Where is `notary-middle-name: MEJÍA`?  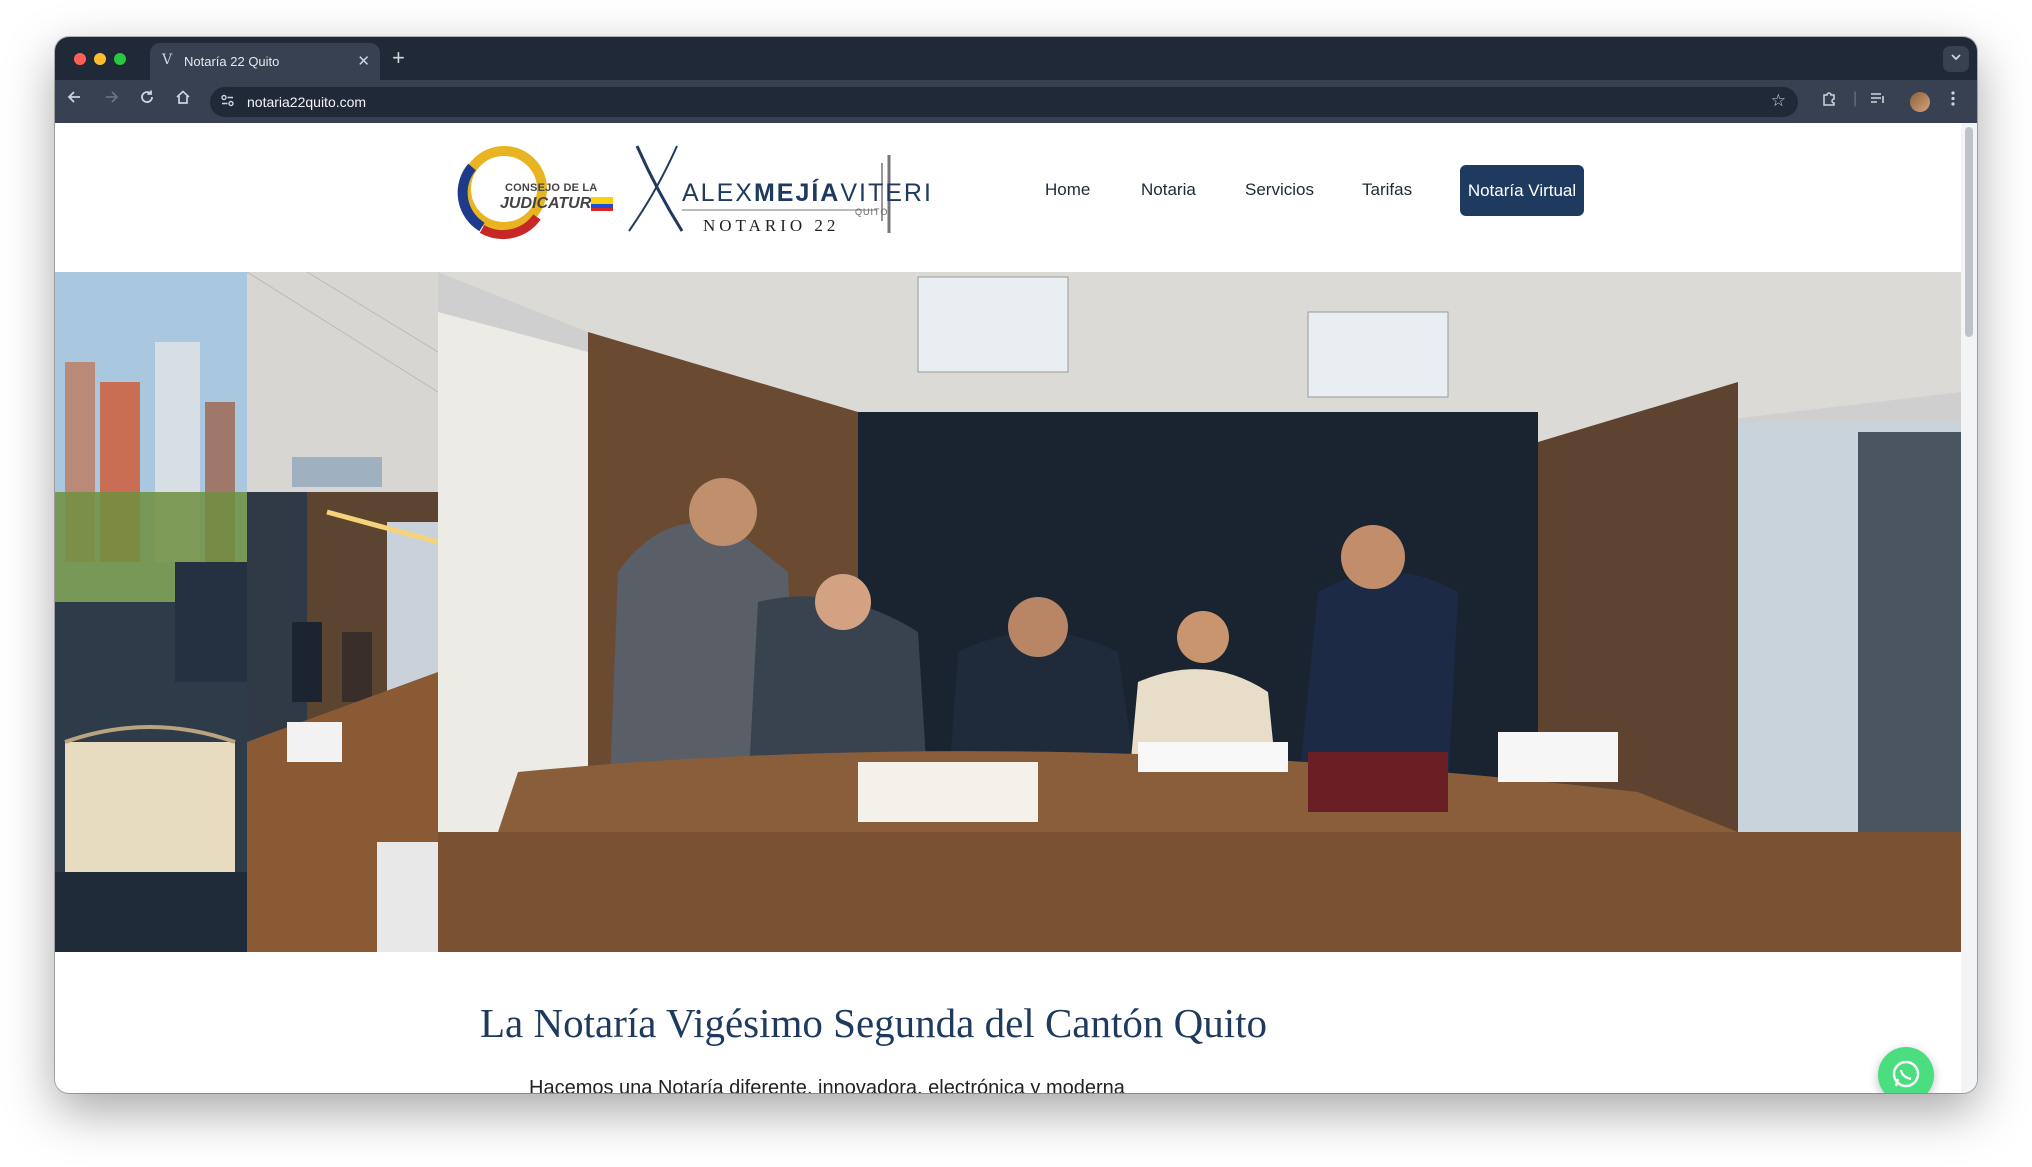 notary-middle-name: MEJÍA is located at coordinates (797, 193).